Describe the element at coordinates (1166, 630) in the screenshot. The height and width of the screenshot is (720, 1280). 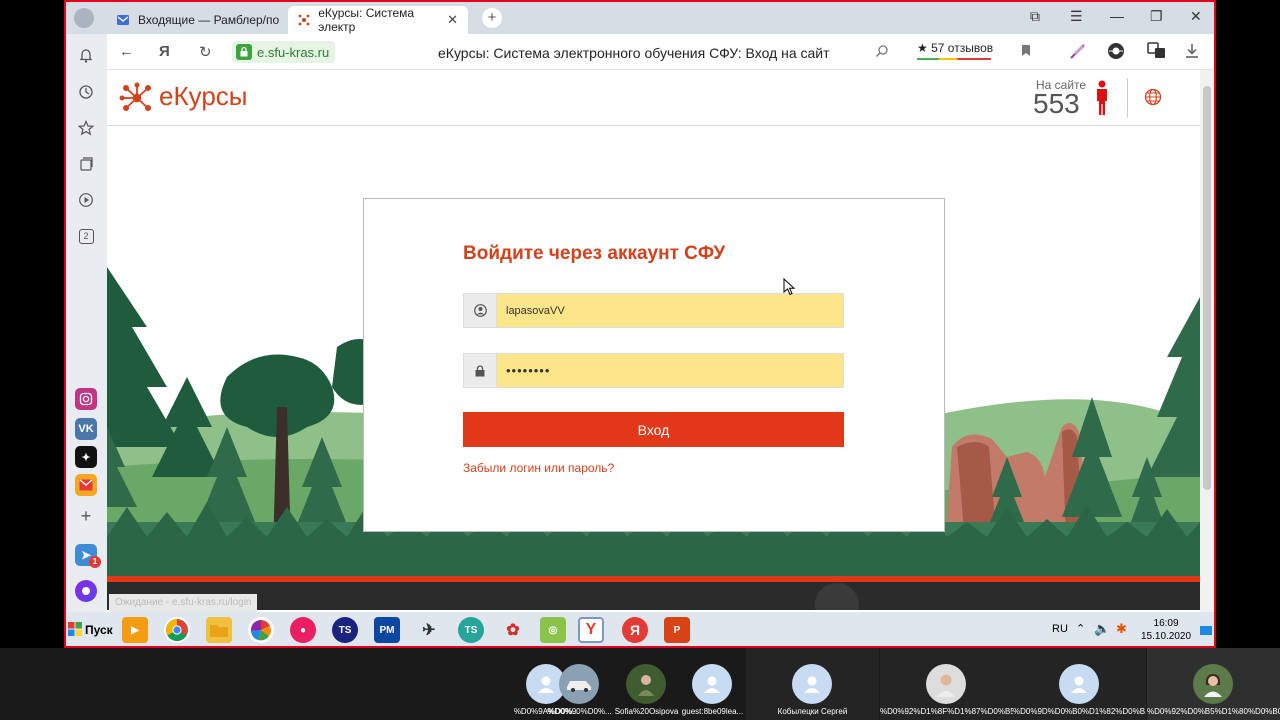
I see `system-clock: 16:09 15.10.2020` at that location.